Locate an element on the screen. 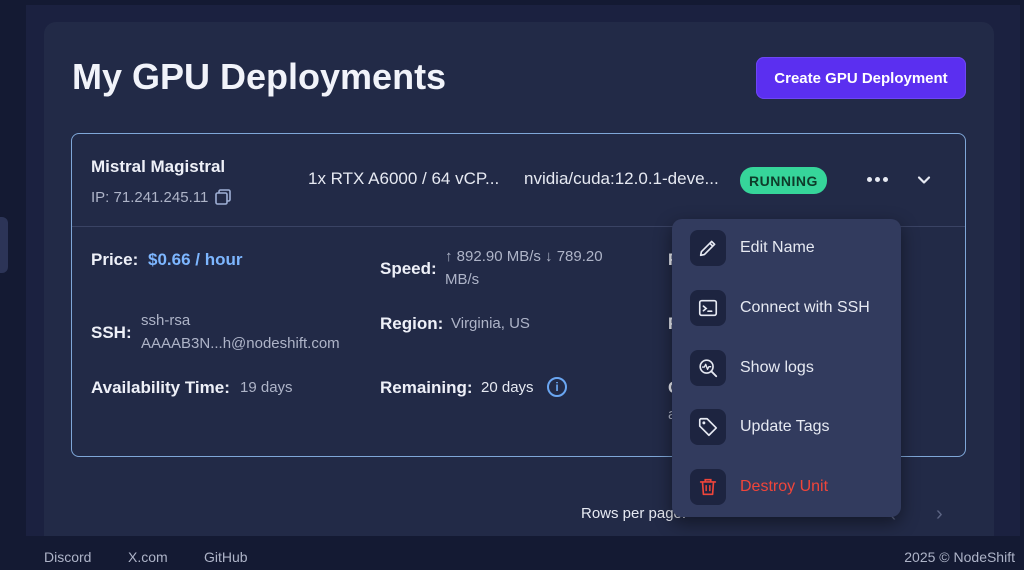 Image resolution: width=1024 pixels, height=570 pixels. price-value: $0.66 / hour is located at coordinates (195, 259).